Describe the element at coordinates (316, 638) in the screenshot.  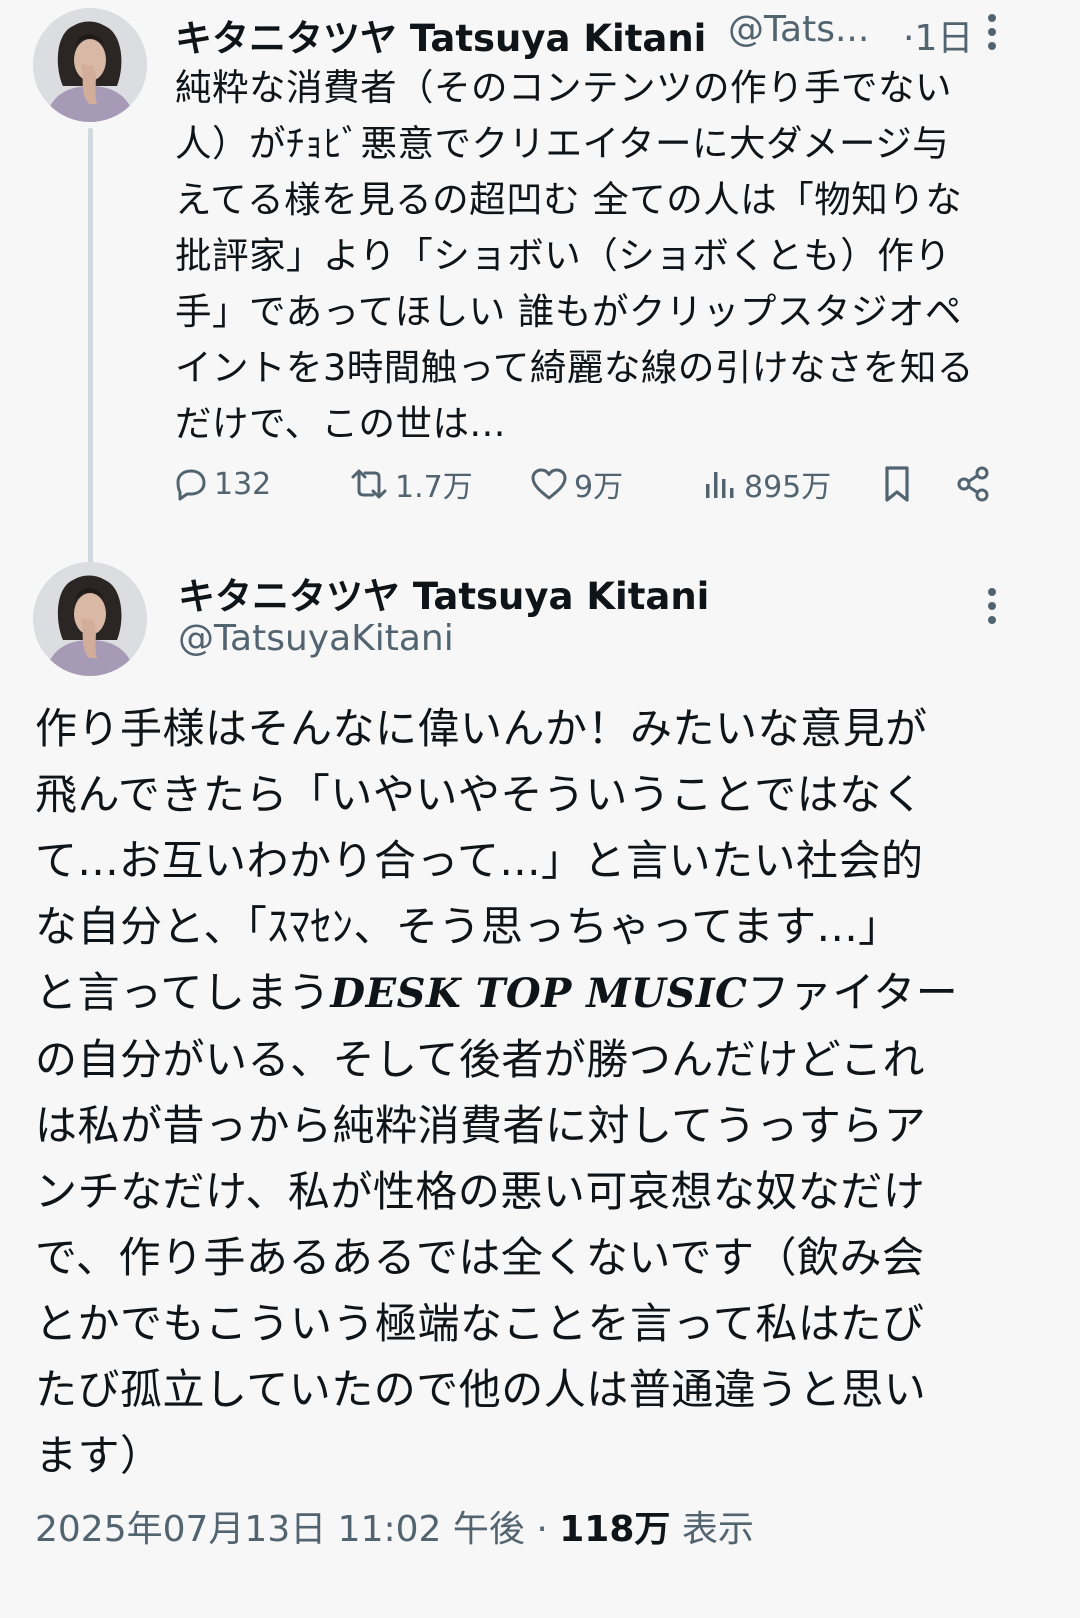
I see `user-handle: @TatsuyaKitani` at that location.